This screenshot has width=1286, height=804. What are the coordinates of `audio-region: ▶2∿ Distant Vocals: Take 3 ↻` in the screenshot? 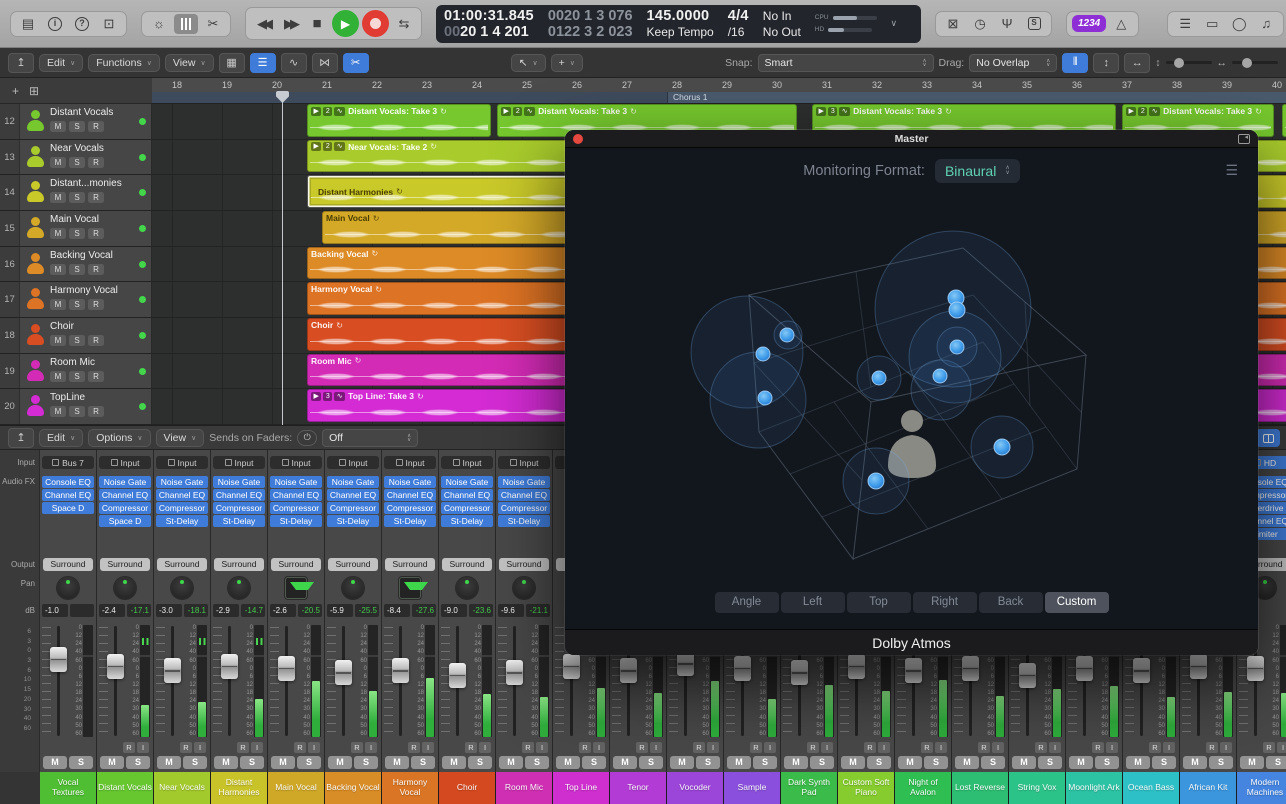 It's located at (1284, 120).